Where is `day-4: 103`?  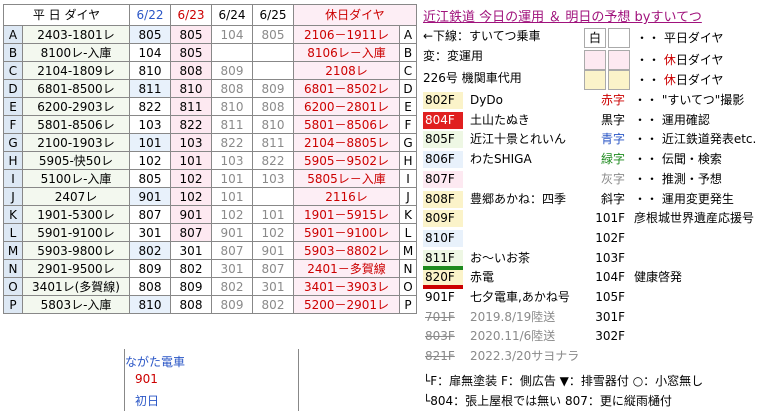 day-4: 103 is located at coordinates (273, 178).